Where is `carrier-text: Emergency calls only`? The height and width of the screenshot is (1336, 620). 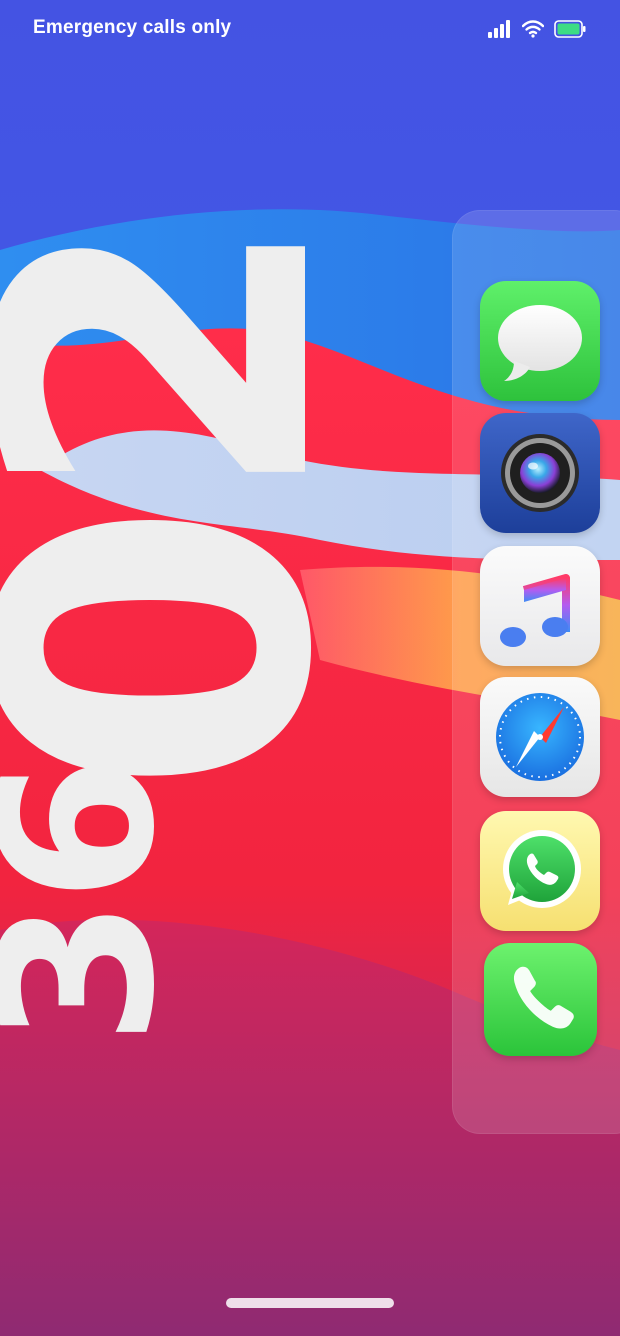 carrier-text: Emergency calls only is located at coordinates (132, 27).